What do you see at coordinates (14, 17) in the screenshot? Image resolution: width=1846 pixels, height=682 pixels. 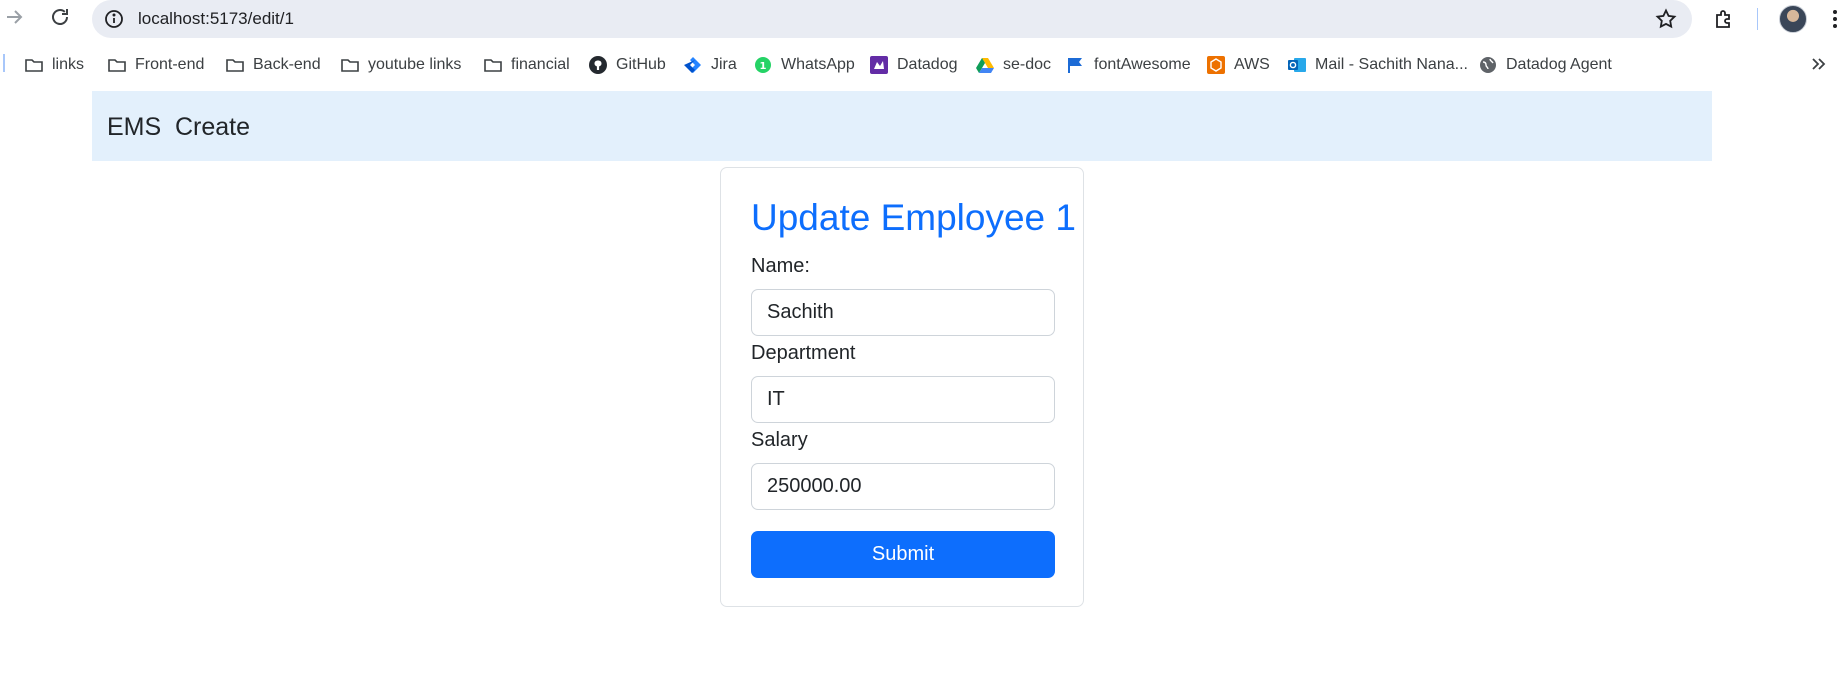 I see `arrow-right-icon` at bounding box center [14, 17].